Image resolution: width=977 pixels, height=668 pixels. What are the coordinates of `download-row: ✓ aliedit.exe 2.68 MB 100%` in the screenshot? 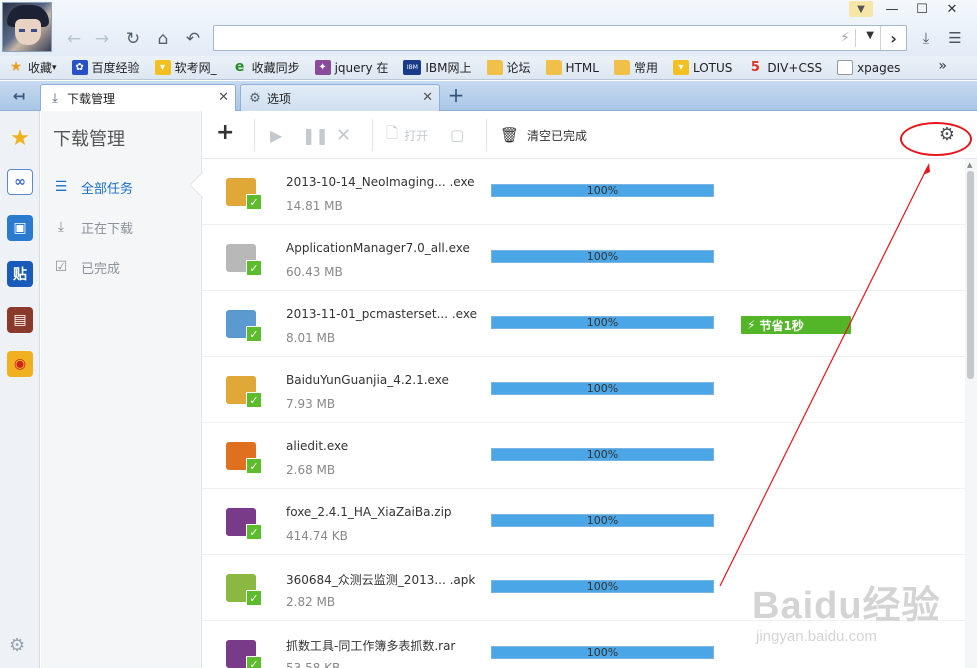 It's located at (583, 456).